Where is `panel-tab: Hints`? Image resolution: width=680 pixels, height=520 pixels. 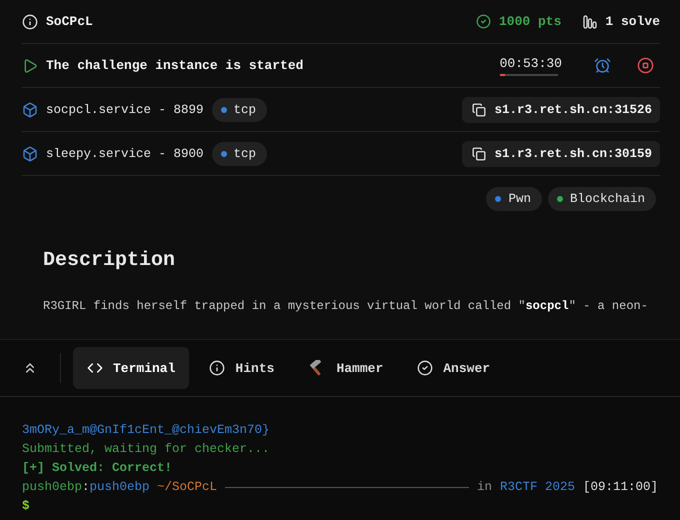 panel-tab: Hints is located at coordinates (241, 368).